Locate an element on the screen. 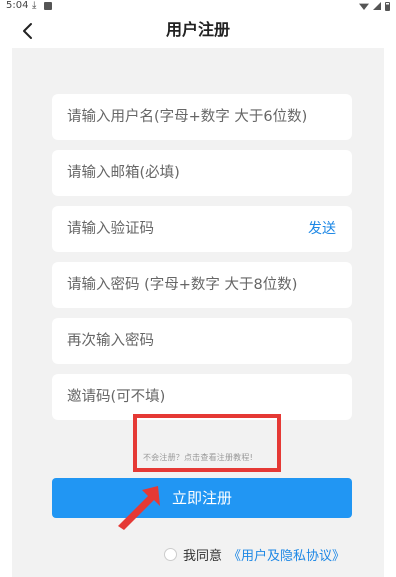 The image size is (396, 577). password-confirm-input: 再次输入密码 is located at coordinates (202, 341).